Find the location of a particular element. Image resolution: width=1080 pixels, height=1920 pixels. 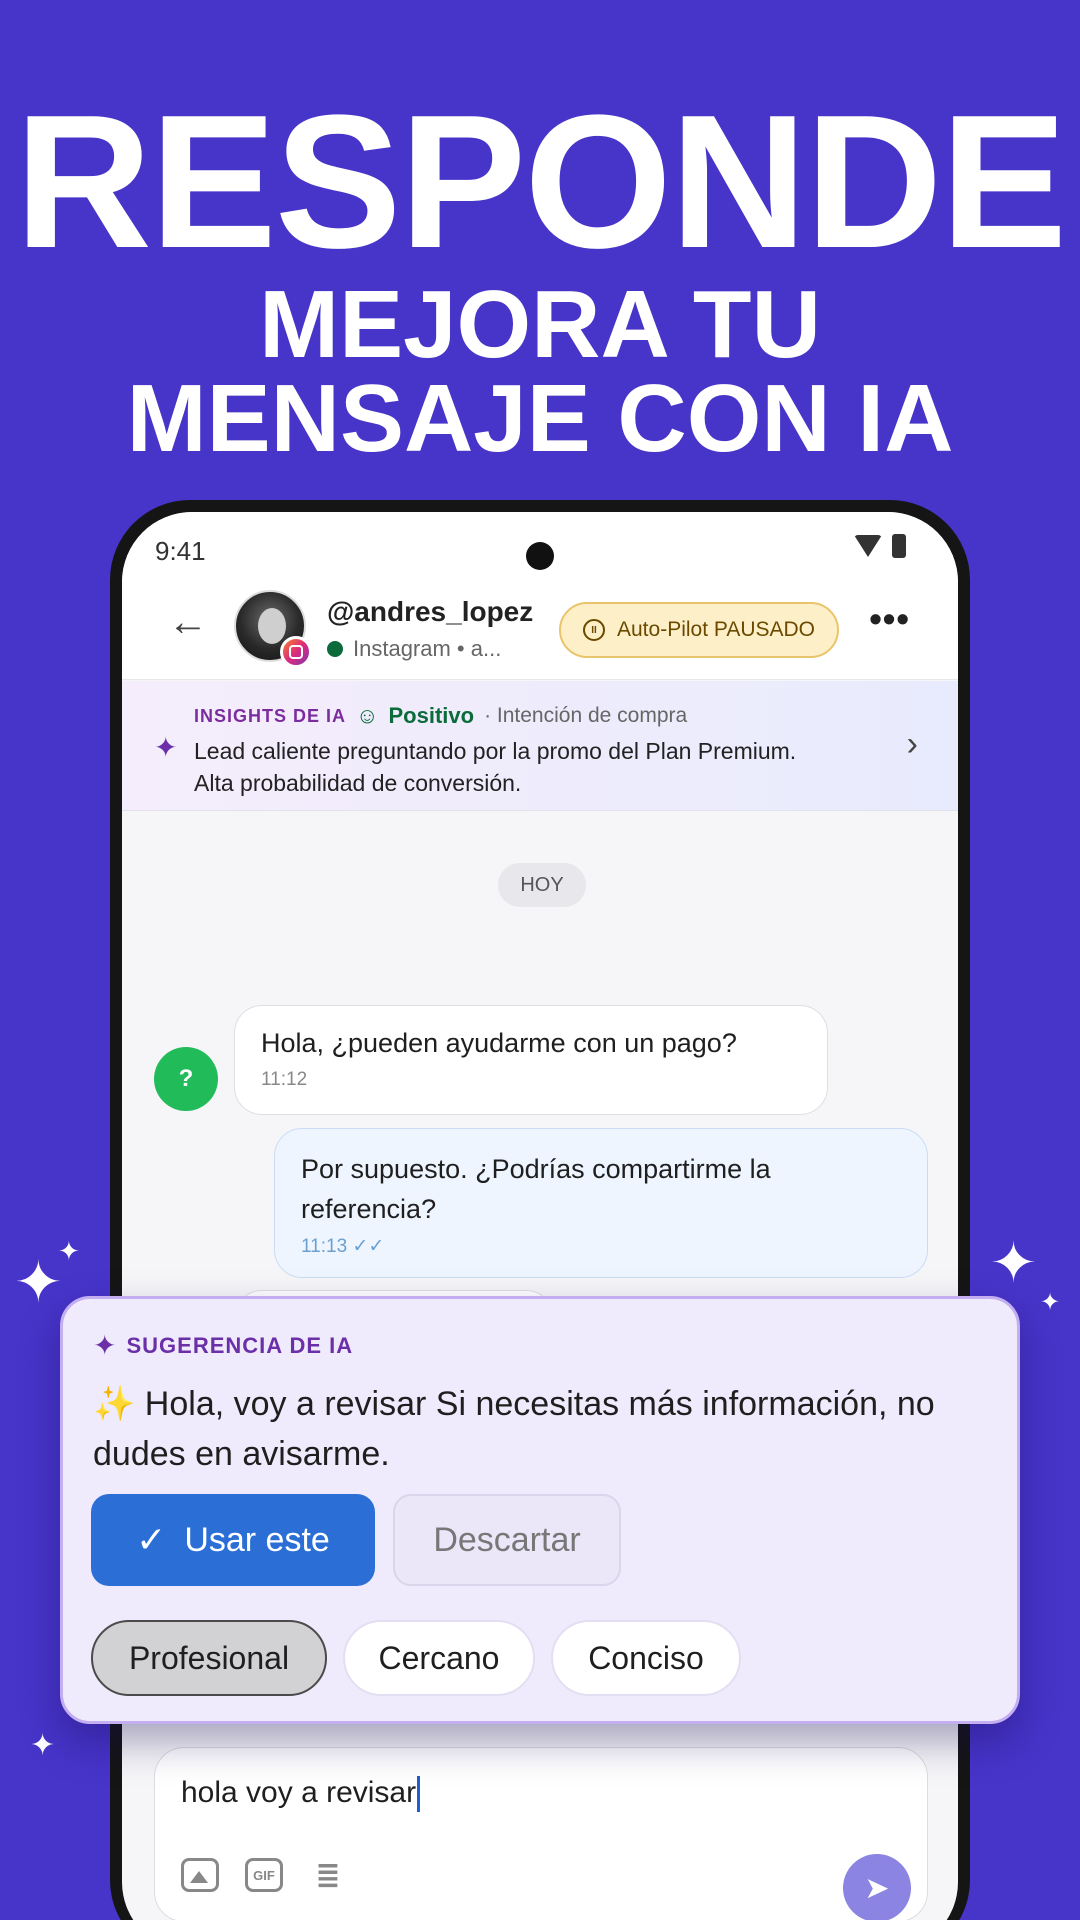

composer-value: hola voy a revisar is located at coordinates (299, 1792).